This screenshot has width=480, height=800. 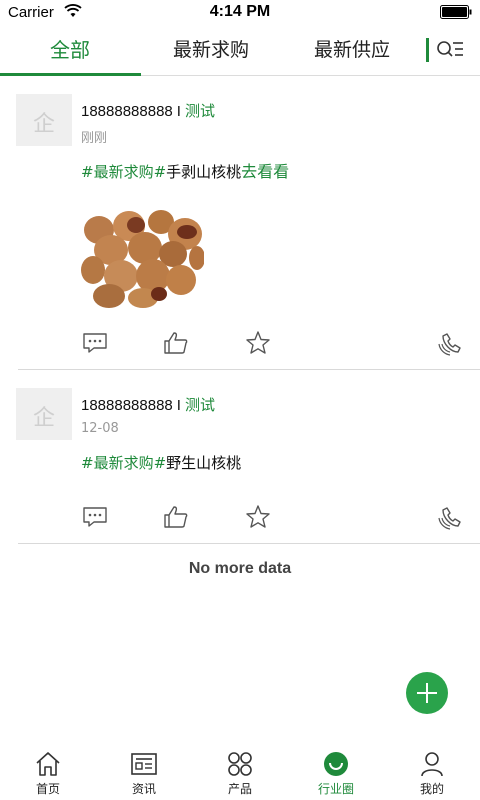 I want to click on add-post-button, so click(x=427, y=693).